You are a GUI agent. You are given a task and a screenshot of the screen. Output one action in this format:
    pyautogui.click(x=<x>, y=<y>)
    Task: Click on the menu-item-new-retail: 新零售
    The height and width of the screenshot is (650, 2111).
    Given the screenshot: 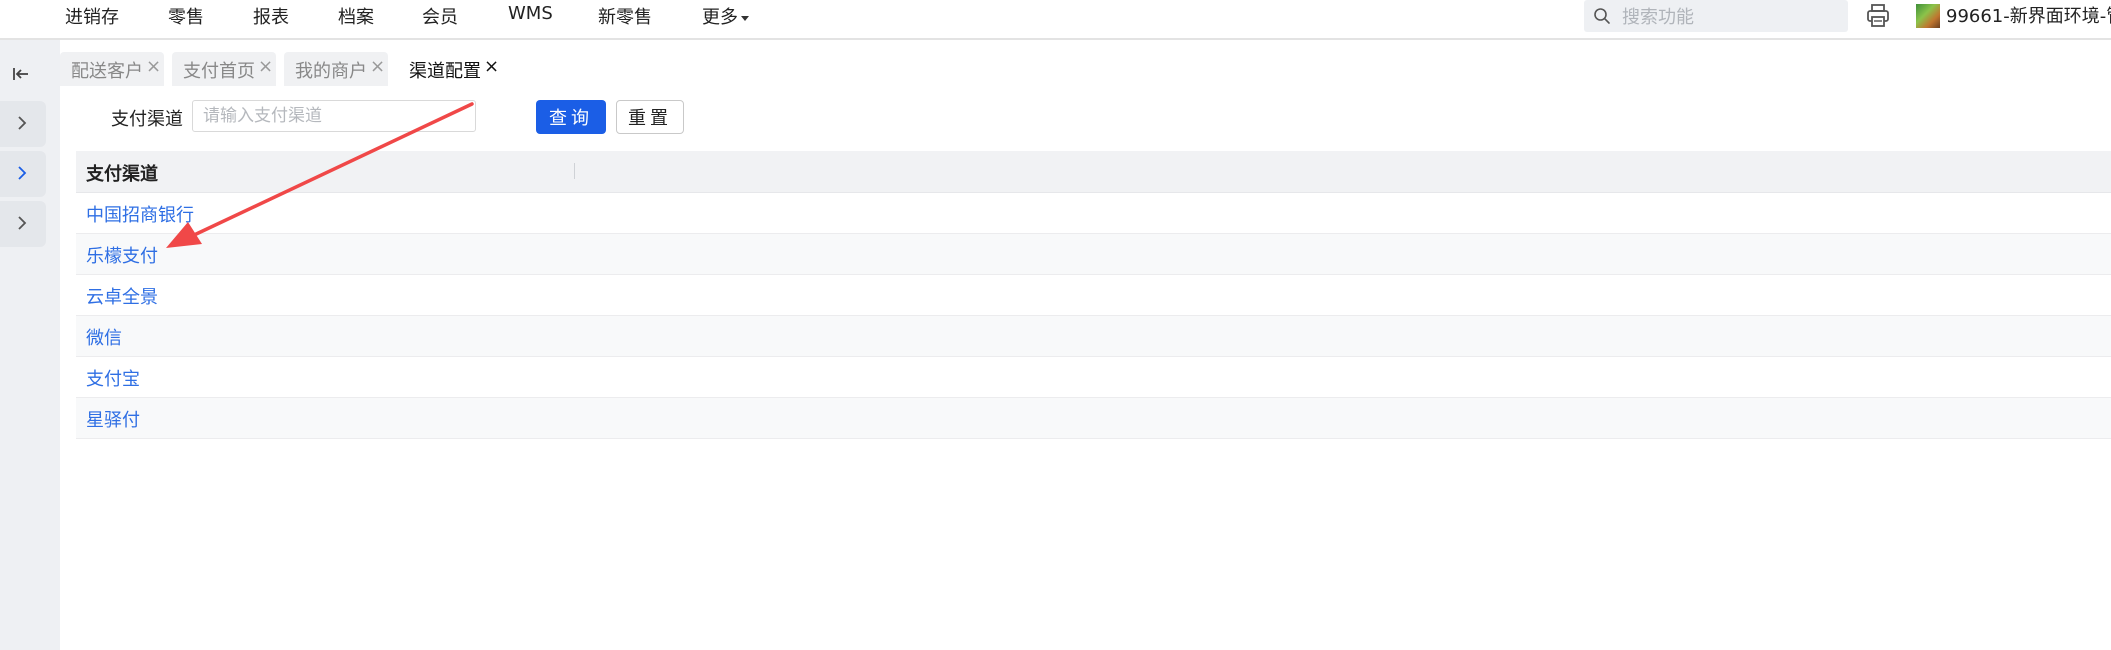 What is the action you would take?
    pyautogui.click(x=625, y=16)
    